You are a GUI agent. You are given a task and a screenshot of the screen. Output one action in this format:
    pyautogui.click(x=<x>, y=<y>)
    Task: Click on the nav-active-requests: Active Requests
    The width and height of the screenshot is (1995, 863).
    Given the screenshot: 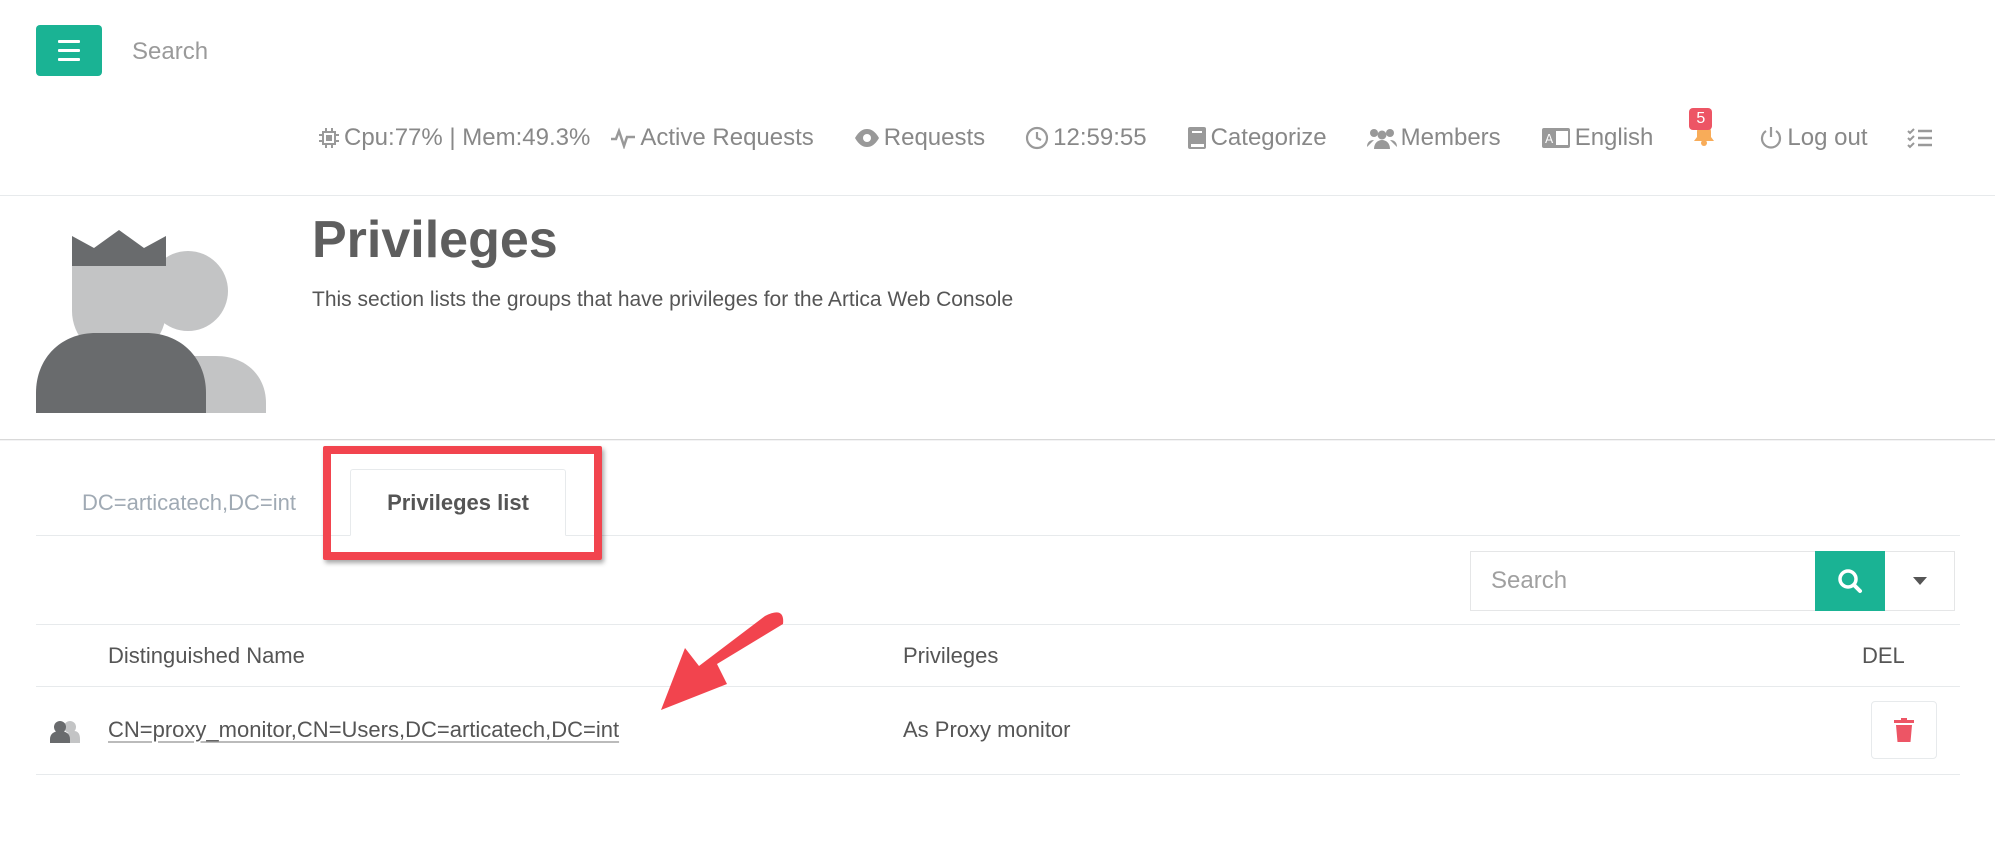 What is the action you would take?
    pyautogui.click(x=712, y=137)
    